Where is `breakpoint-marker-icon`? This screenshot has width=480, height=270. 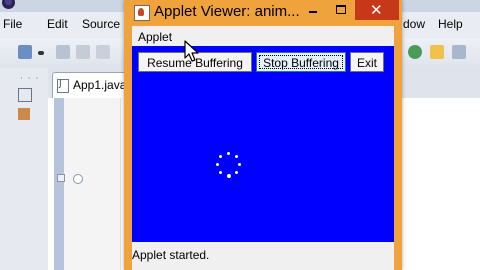
breakpoint-marker-icon is located at coordinates (61, 178).